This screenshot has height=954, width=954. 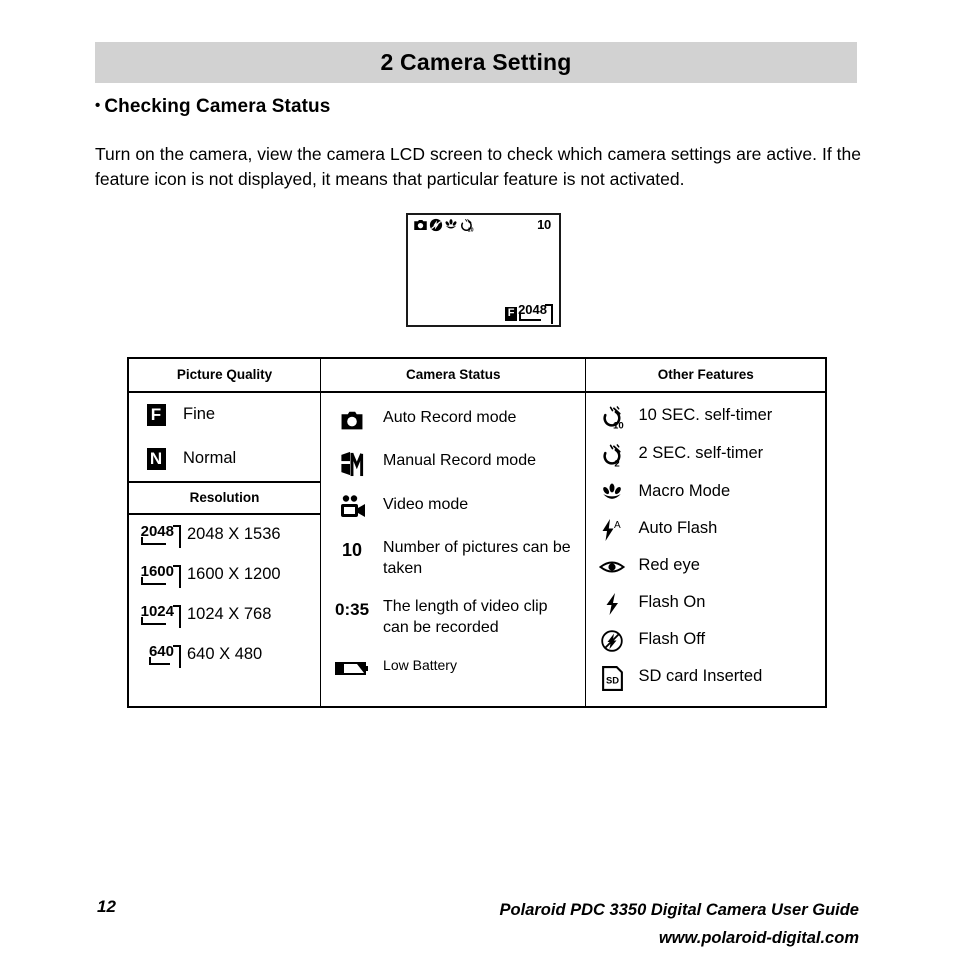 What do you see at coordinates (156, 415) in the screenshot?
I see `quality-fine-icon: F` at bounding box center [156, 415].